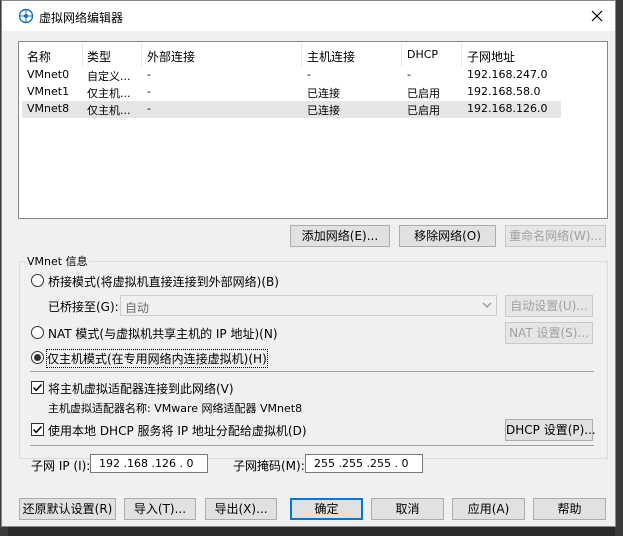 Image resolution: width=623 pixels, height=536 pixels. I want to click on table-row: VMnet1 仅主机... - 已连接 已启用 192.168.58.0, so click(291, 92).